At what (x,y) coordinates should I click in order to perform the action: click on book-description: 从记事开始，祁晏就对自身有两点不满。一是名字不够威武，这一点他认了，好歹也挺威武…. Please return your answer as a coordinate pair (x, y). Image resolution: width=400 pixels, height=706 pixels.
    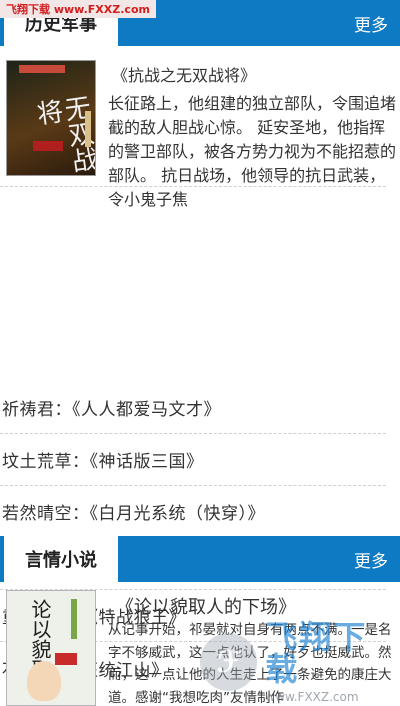
    Looking at the image, I should click on (250, 664).